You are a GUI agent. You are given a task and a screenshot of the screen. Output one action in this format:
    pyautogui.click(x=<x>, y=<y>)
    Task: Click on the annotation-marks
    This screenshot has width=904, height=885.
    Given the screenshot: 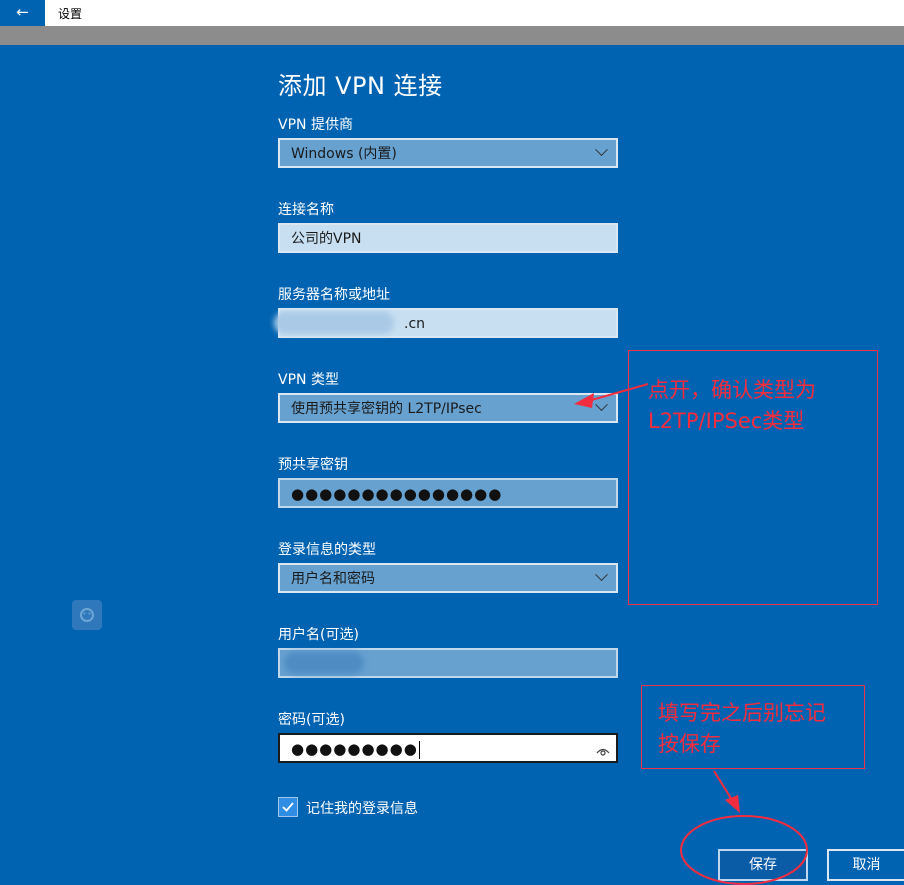 What is the action you would take?
    pyautogui.click(x=691, y=634)
    